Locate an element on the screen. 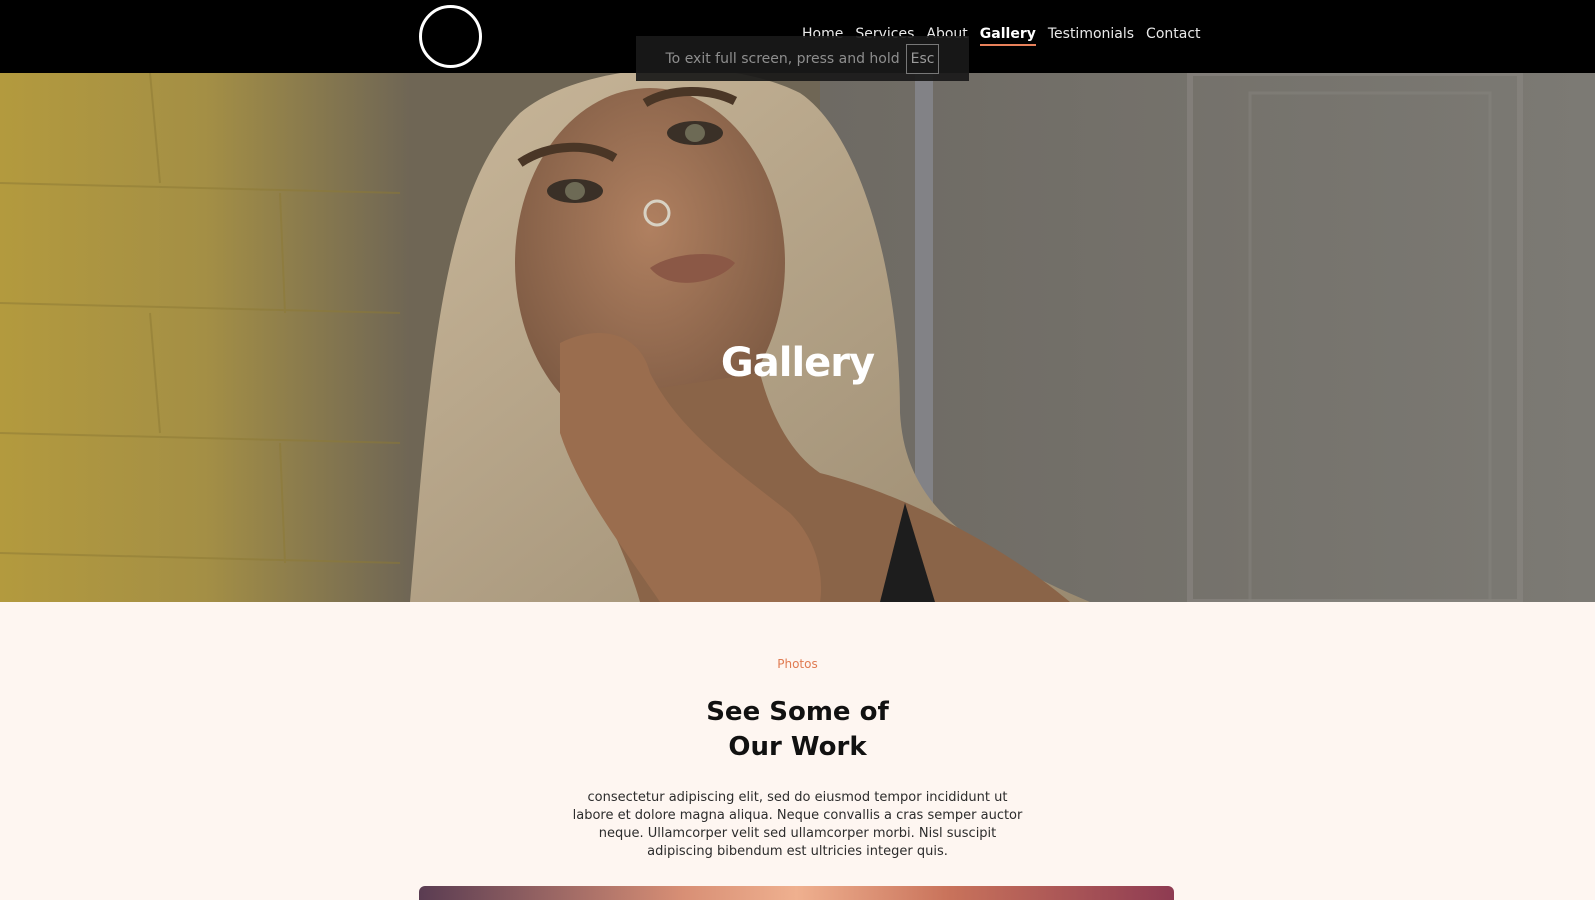 This screenshot has height=900, width=1595. section-heading-line1: See Some of is located at coordinates (797, 712).